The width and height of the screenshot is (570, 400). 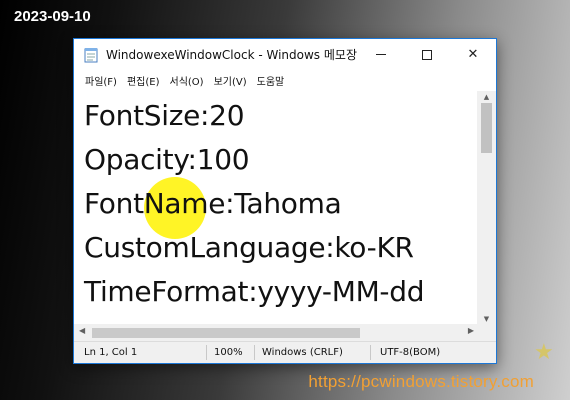 I want to click on maximize-button, so click(x=427, y=54).